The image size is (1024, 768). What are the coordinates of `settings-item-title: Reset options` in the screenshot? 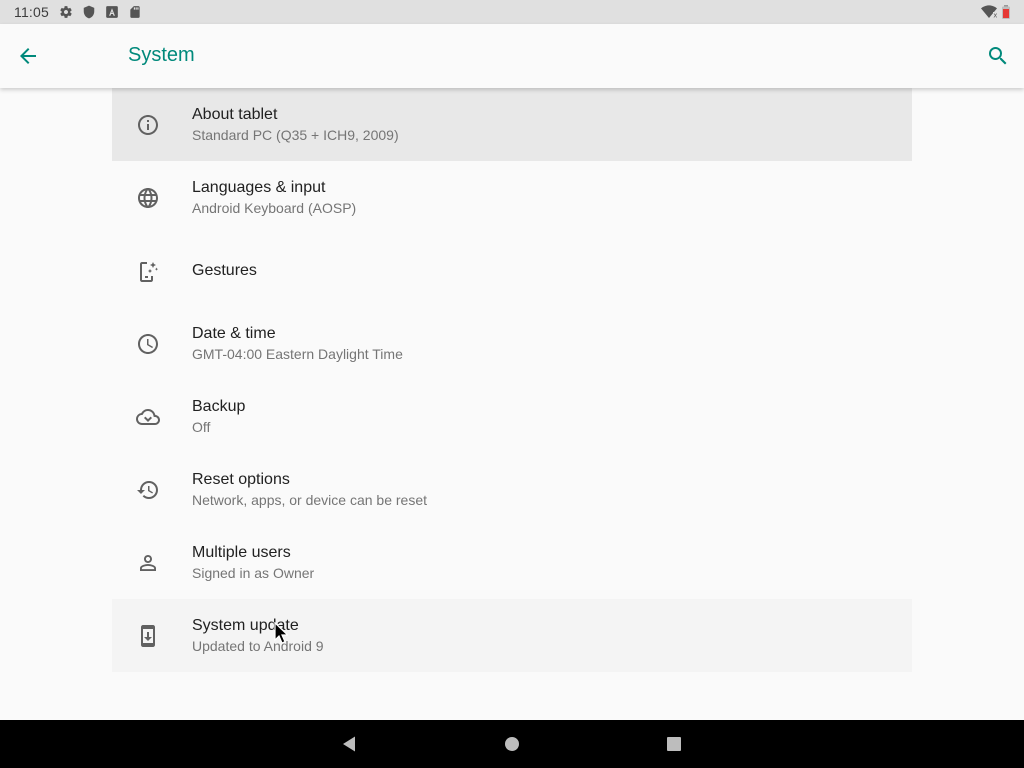 It's located at (241, 479).